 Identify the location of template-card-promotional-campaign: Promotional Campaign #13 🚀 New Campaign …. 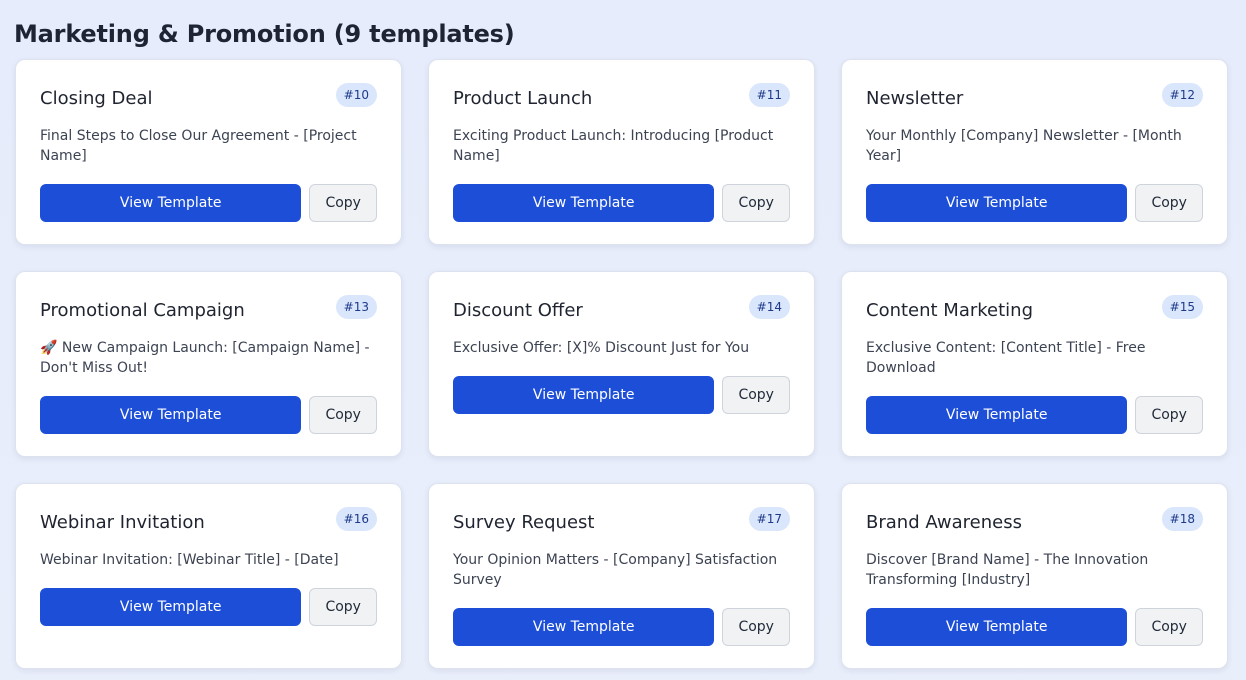
(208, 364).